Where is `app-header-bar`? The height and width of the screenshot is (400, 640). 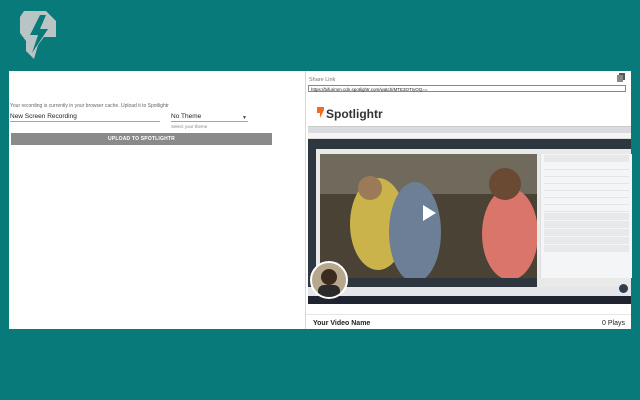 app-header-bar is located at coordinates (469, 144).